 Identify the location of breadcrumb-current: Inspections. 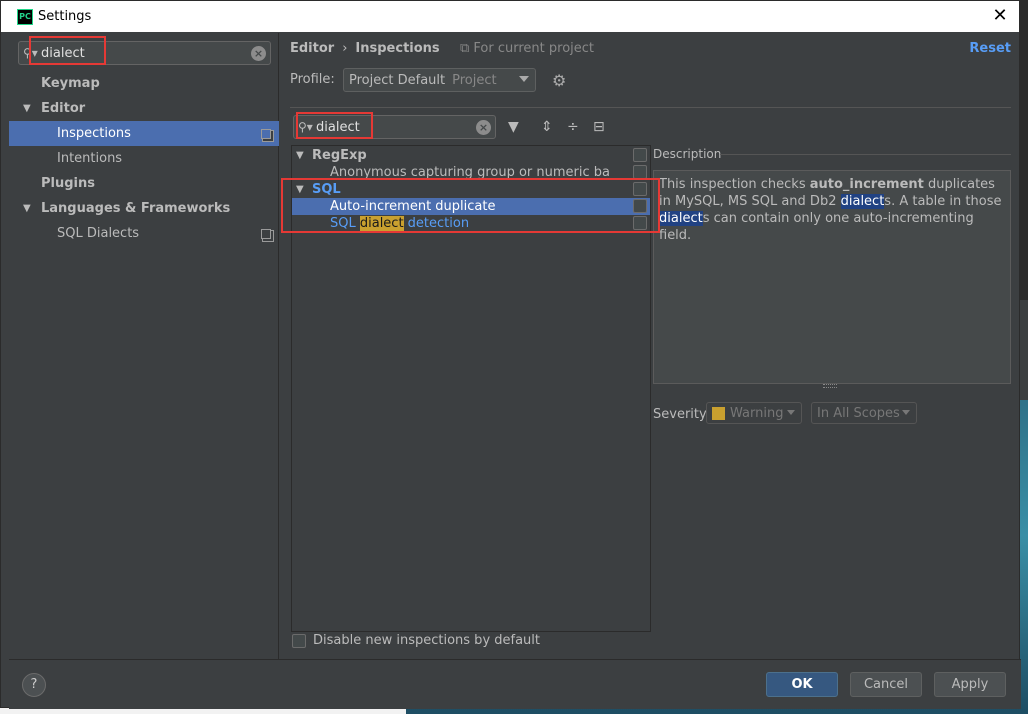
(397, 48).